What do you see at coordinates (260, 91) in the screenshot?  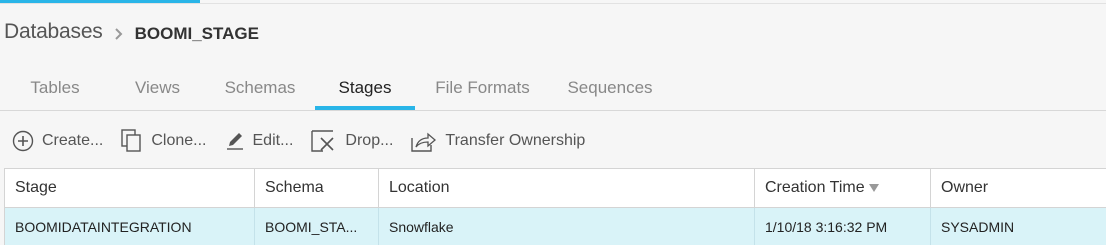 I see `tab-schemas: Schemas` at bounding box center [260, 91].